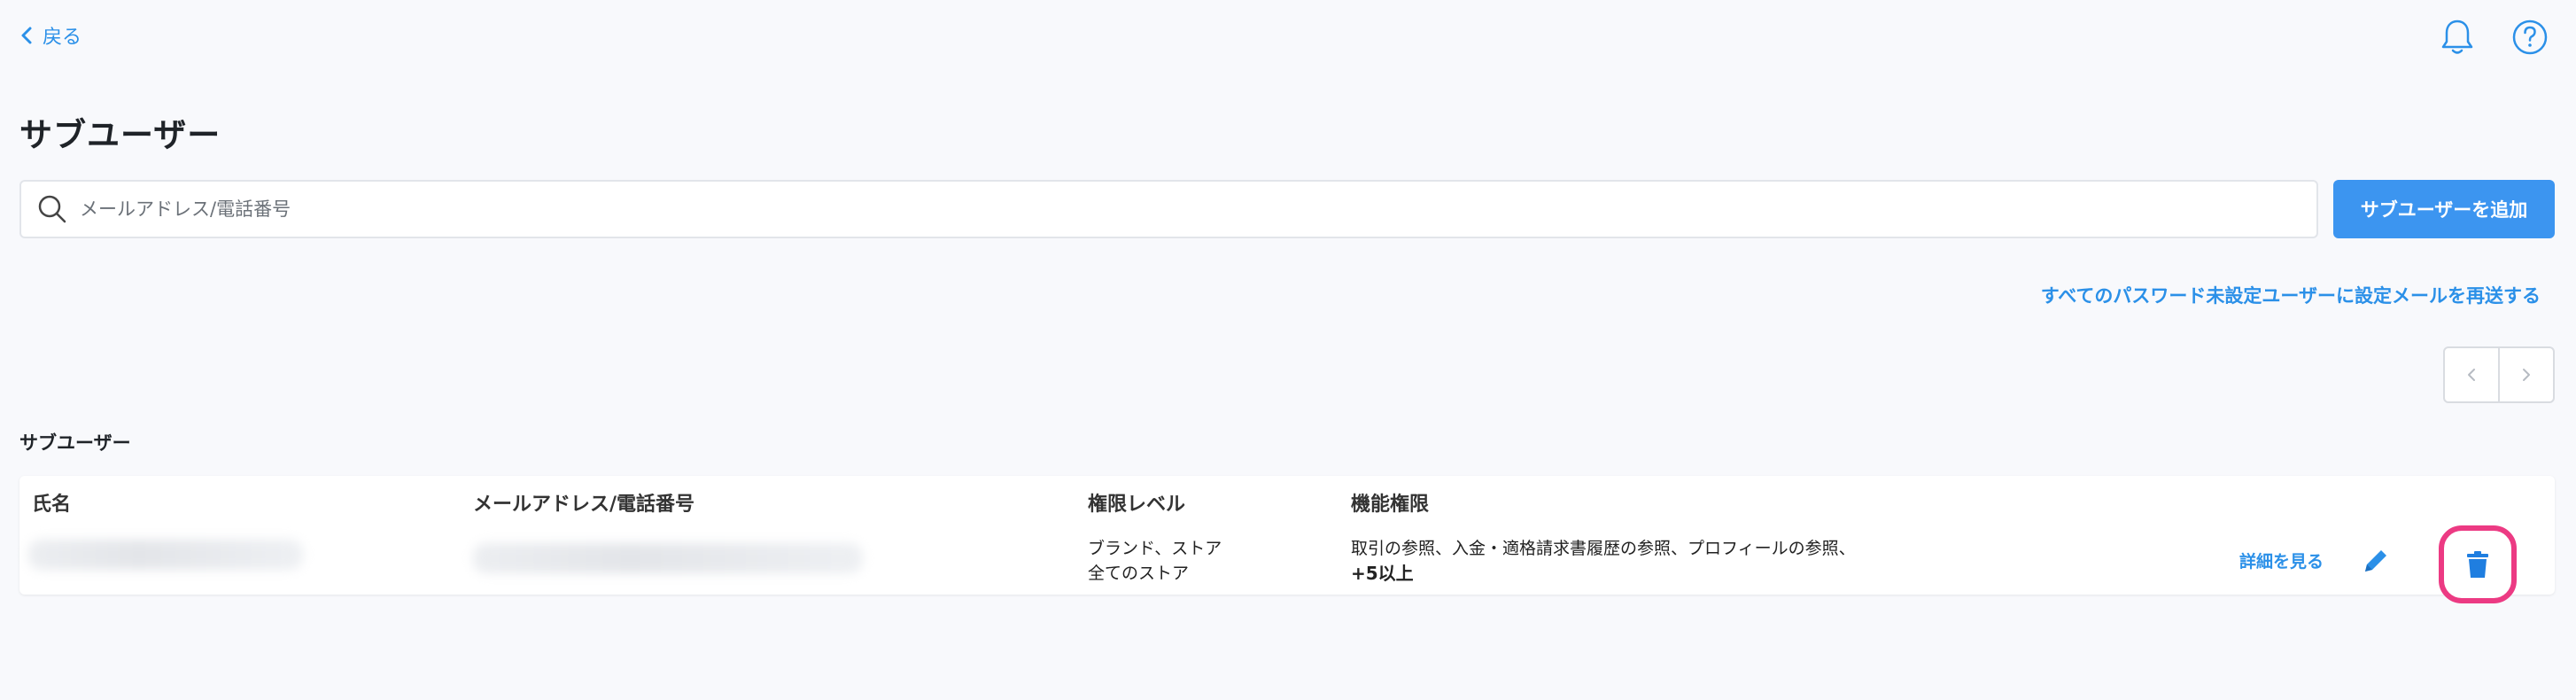 This screenshot has width=2576, height=700. What do you see at coordinates (1390, 505) in the screenshot?
I see `column-header-feature-permissions: 機能権限` at bounding box center [1390, 505].